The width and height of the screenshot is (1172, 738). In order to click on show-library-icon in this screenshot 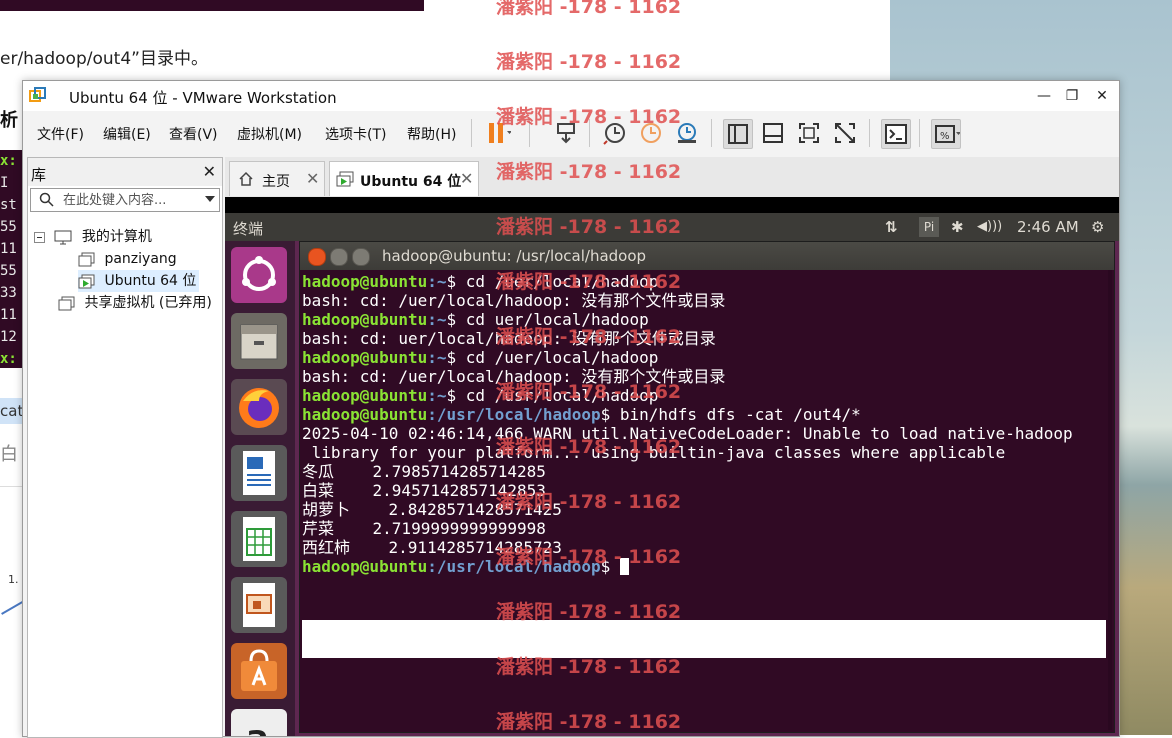, I will do `click(738, 134)`.